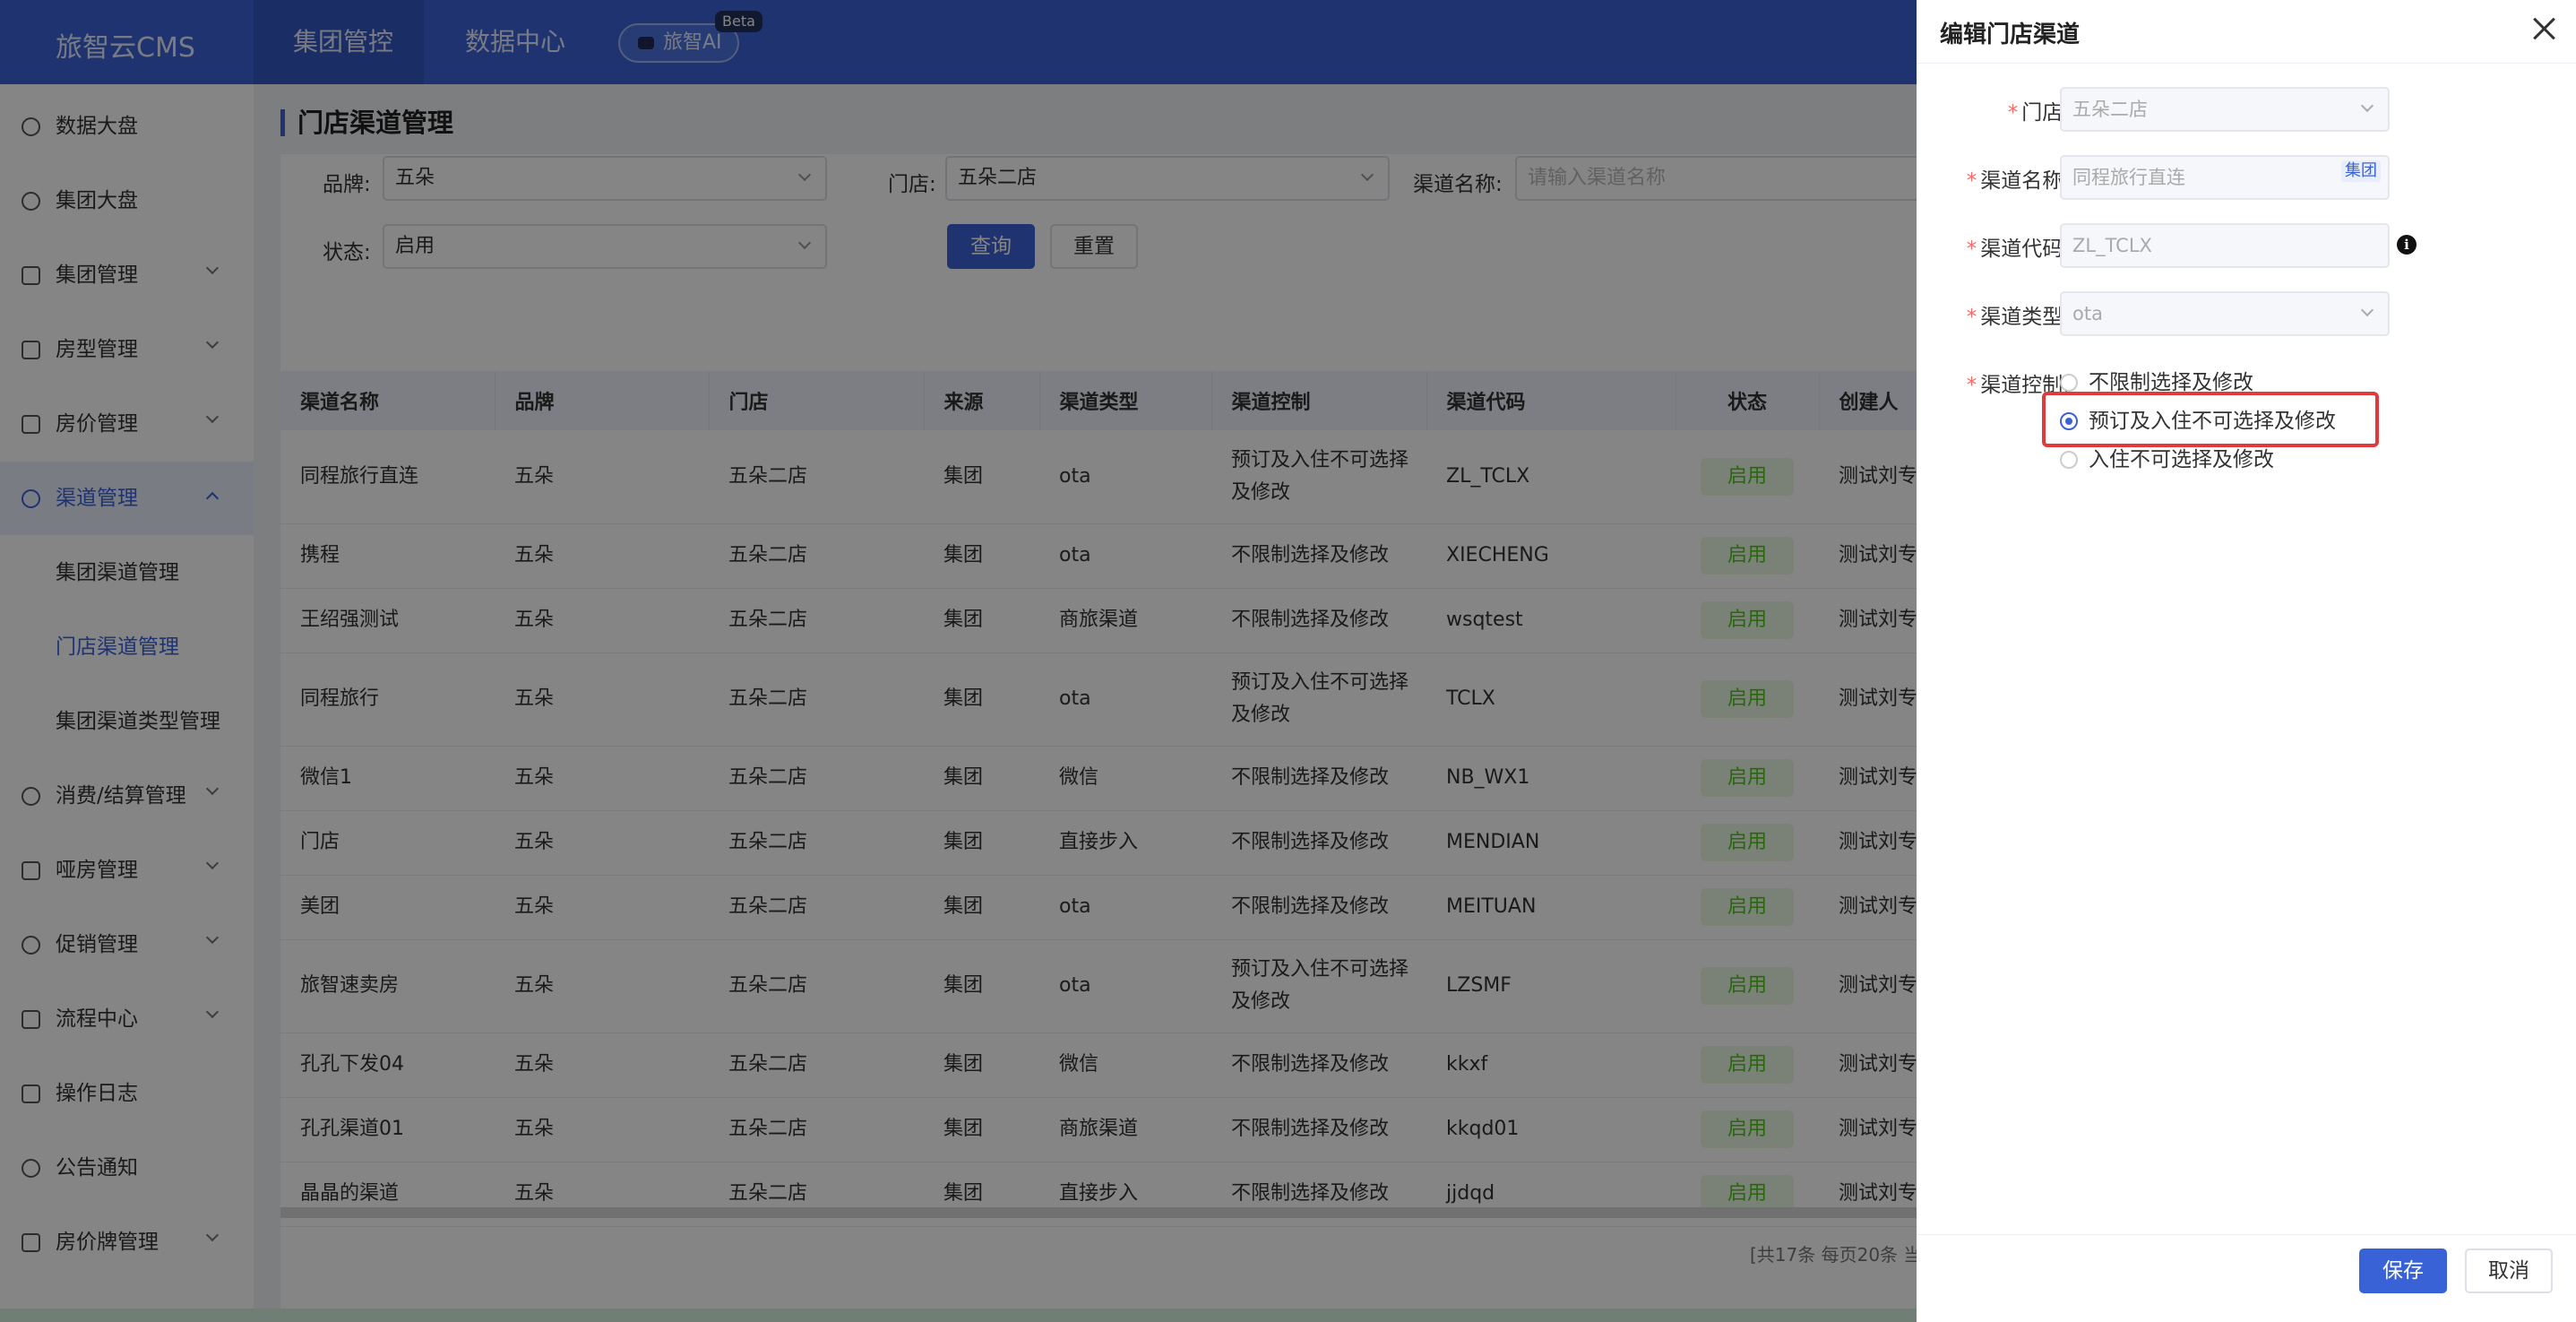 This screenshot has width=2576, height=1322. What do you see at coordinates (2246, 1234) in the screenshot?
I see `drawer-footer-divider` at bounding box center [2246, 1234].